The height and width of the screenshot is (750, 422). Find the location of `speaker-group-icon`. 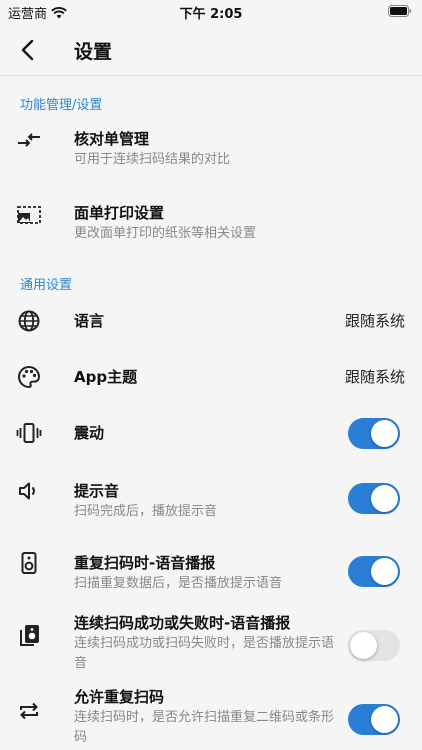

speaker-group-icon is located at coordinates (29, 635).